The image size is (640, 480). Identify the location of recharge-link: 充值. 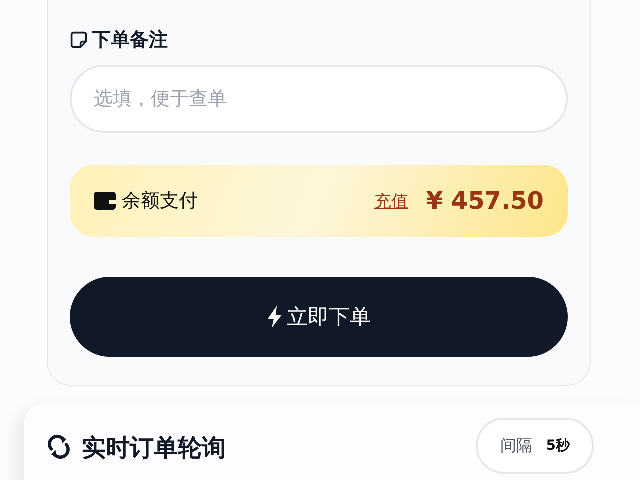
(391, 201).